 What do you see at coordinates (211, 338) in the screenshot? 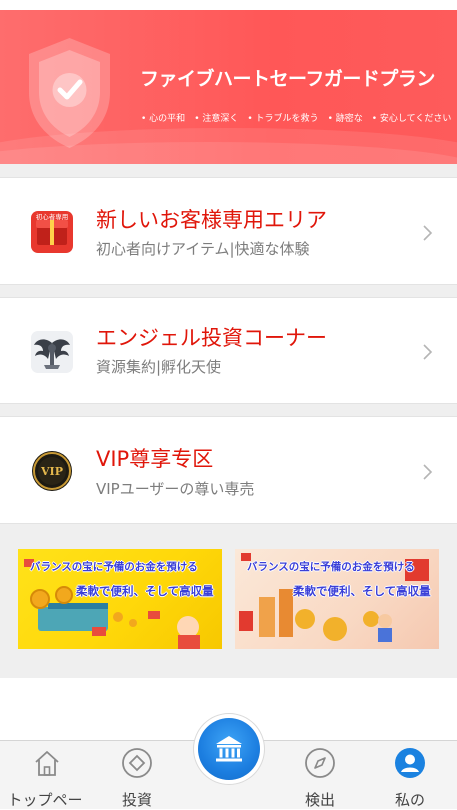
I see `card-title: エンジェル投資コーナー` at bounding box center [211, 338].